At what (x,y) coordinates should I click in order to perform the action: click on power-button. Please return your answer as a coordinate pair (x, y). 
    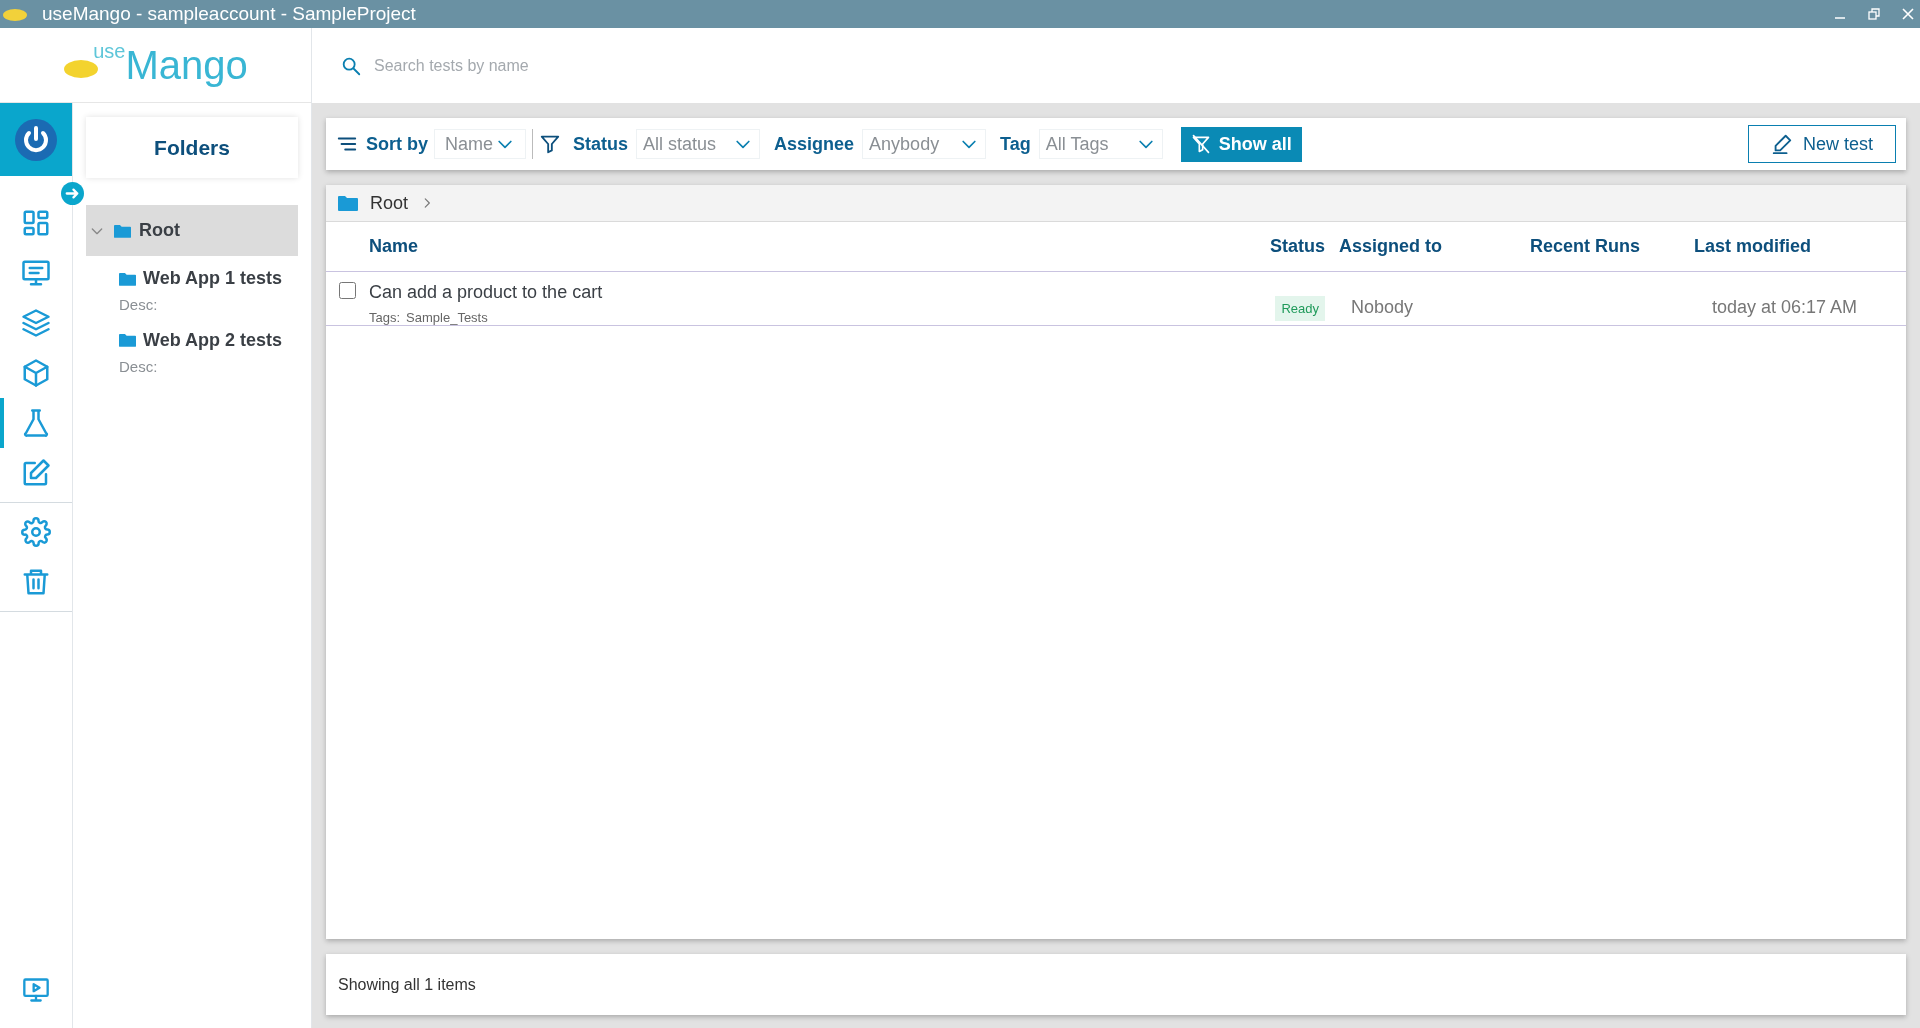
    Looking at the image, I should click on (36, 139).